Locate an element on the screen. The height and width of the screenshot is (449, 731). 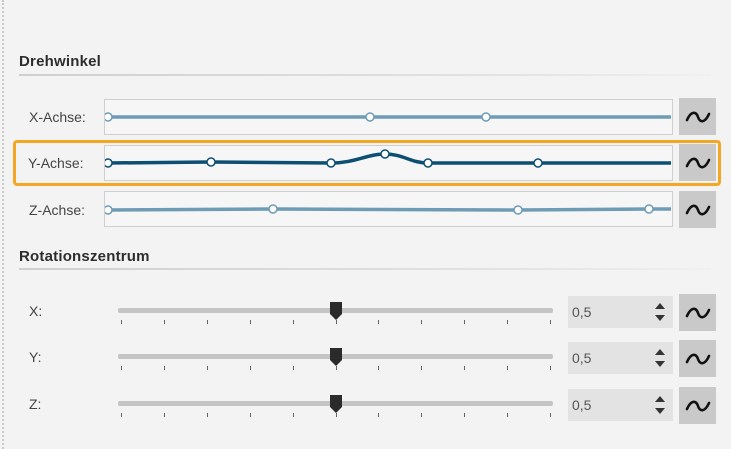
center-label-z: Z: is located at coordinates (35, 404).